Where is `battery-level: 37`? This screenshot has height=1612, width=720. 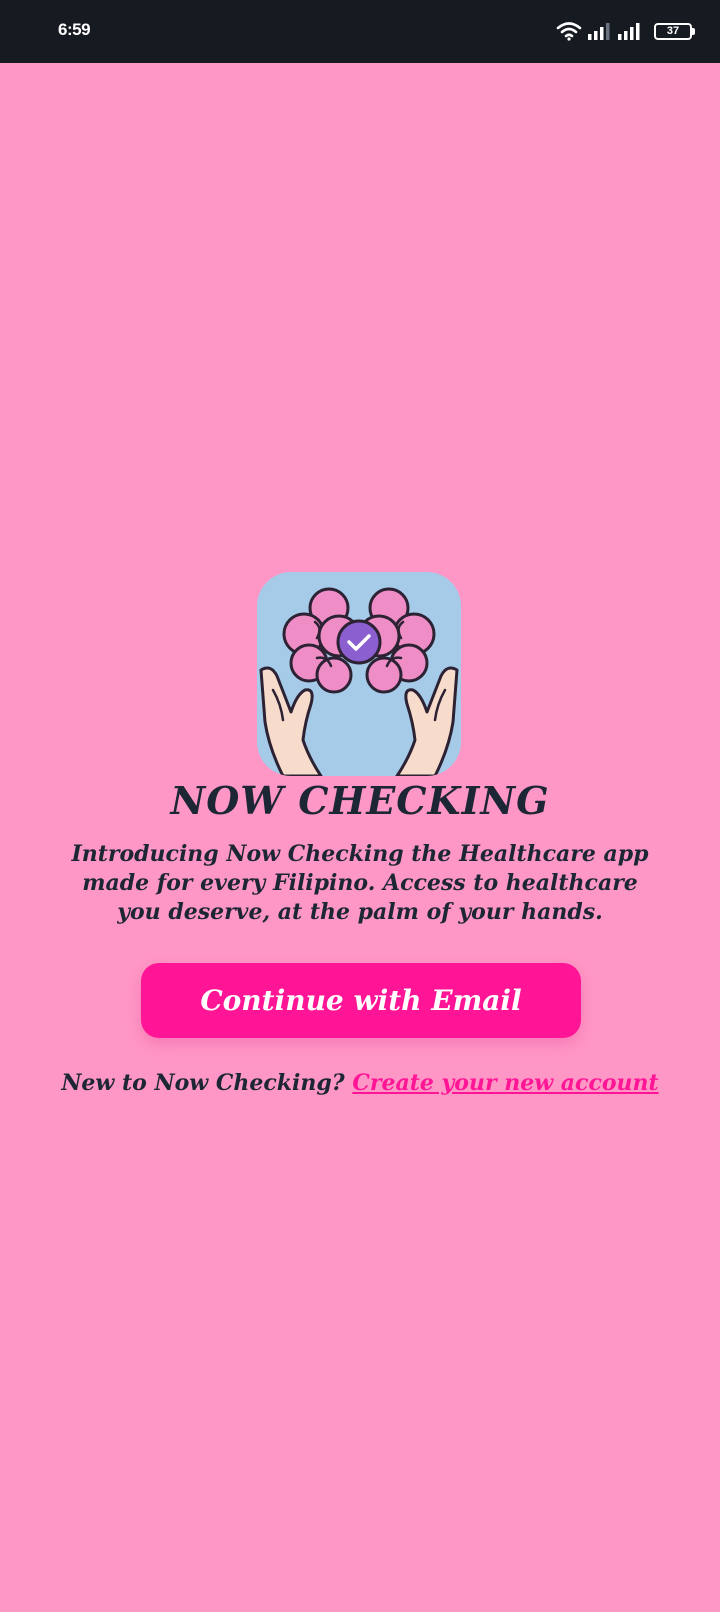 battery-level: 37 is located at coordinates (673, 30).